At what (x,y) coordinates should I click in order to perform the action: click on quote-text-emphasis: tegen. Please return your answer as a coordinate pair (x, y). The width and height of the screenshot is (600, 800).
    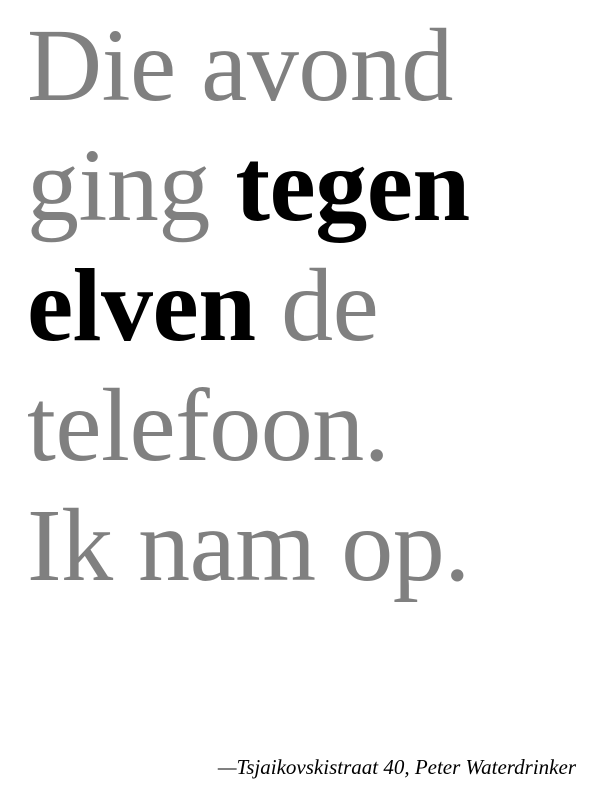
    Looking at the image, I should click on (352, 185).